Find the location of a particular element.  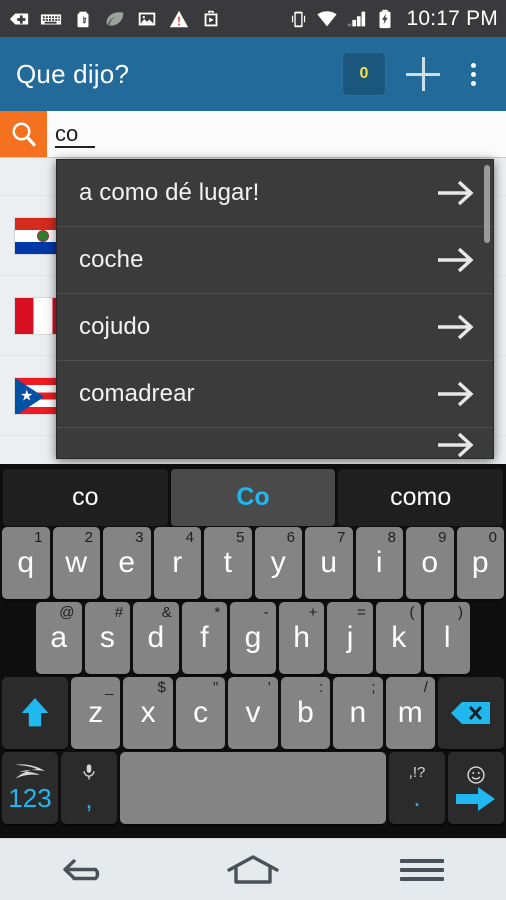

autocomplete-item is located at coordinates (275, 443).